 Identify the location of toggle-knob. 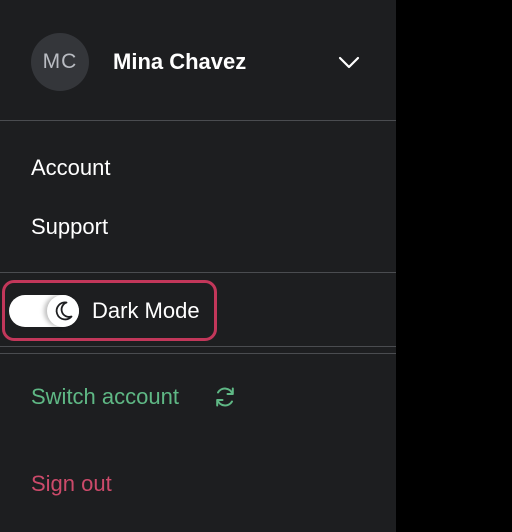
(63, 311).